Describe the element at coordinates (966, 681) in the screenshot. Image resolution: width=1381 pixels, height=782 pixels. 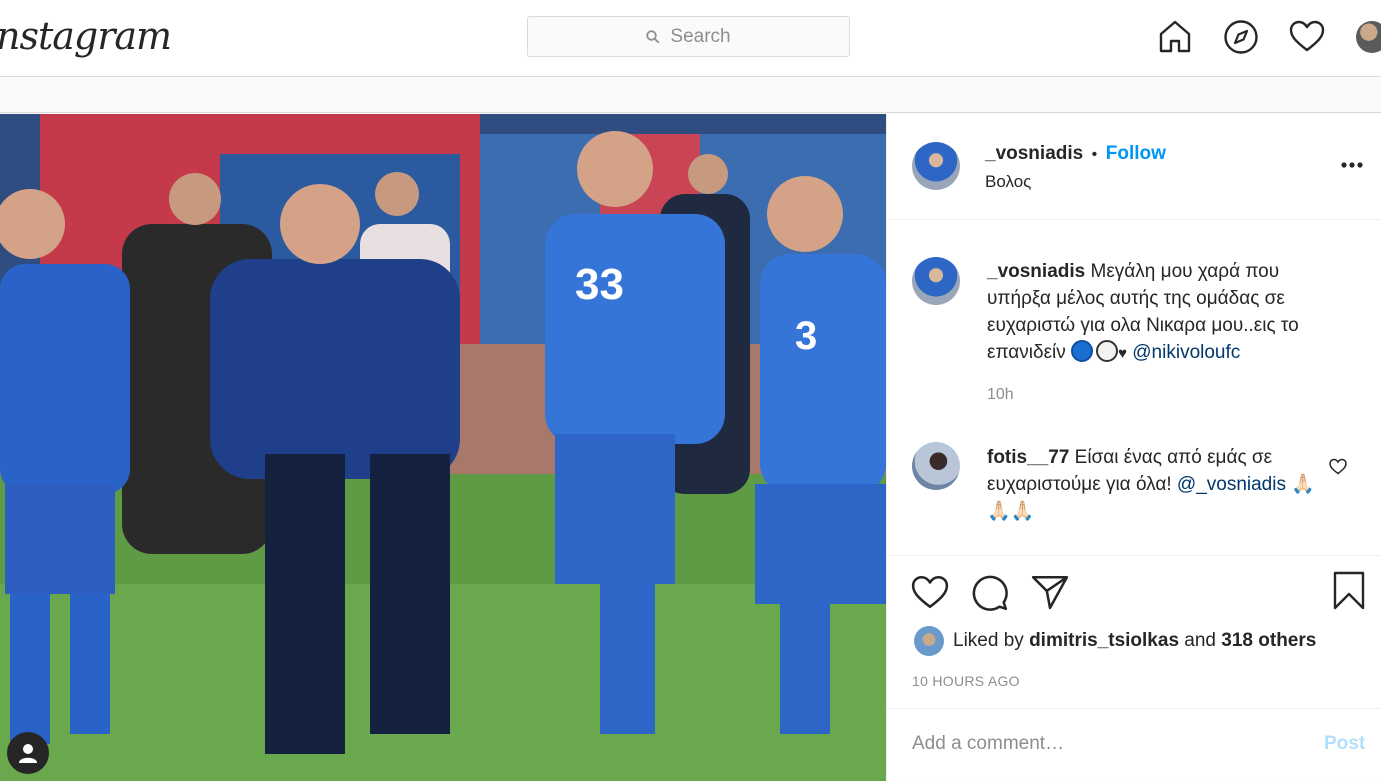
I see `post-timestamp: 10 HOURS AGO` at that location.